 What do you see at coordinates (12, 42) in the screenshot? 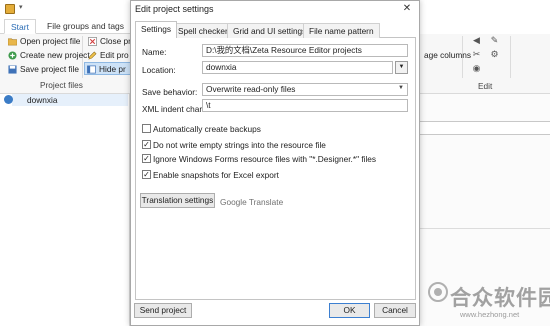
I see `folder-open-icon` at bounding box center [12, 42].